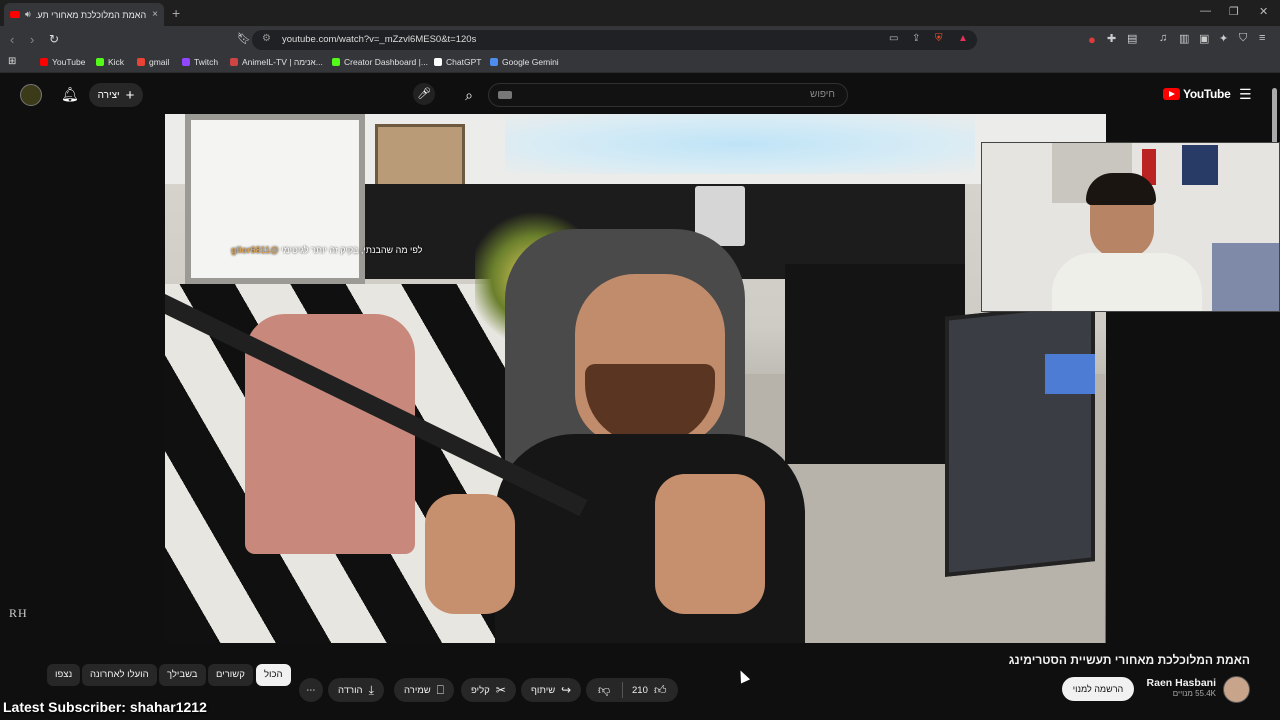 The height and width of the screenshot is (720, 1280). What do you see at coordinates (875, 364) in the screenshot?
I see `black-chairs` at bounding box center [875, 364].